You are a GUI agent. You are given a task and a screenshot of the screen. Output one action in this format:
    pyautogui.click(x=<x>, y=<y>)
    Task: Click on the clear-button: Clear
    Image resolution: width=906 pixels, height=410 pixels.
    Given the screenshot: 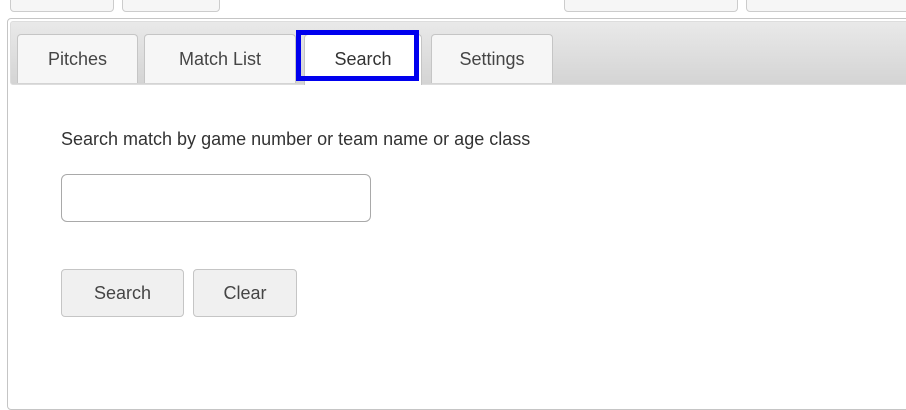 What is the action you would take?
    pyautogui.click(x=245, y=293)
    